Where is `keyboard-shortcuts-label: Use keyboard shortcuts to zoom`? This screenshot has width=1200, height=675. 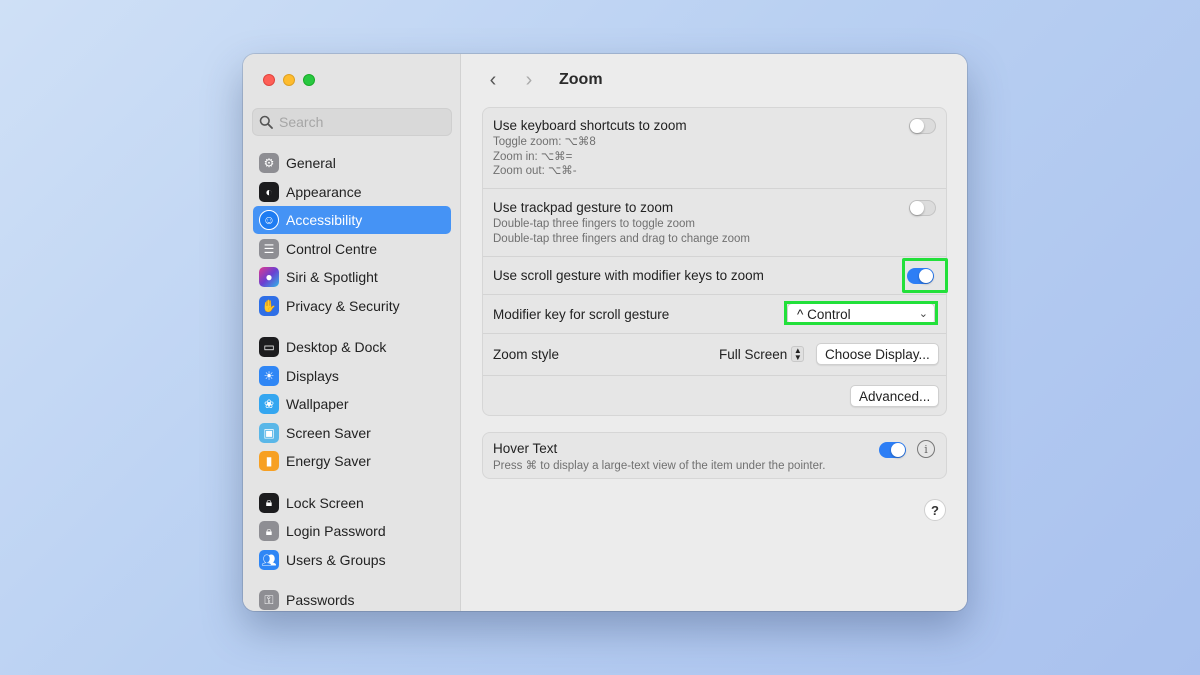 keyboard-shortcuts-label: Use keyboard shortcuts to zoom is located at coordinates (590, 125).